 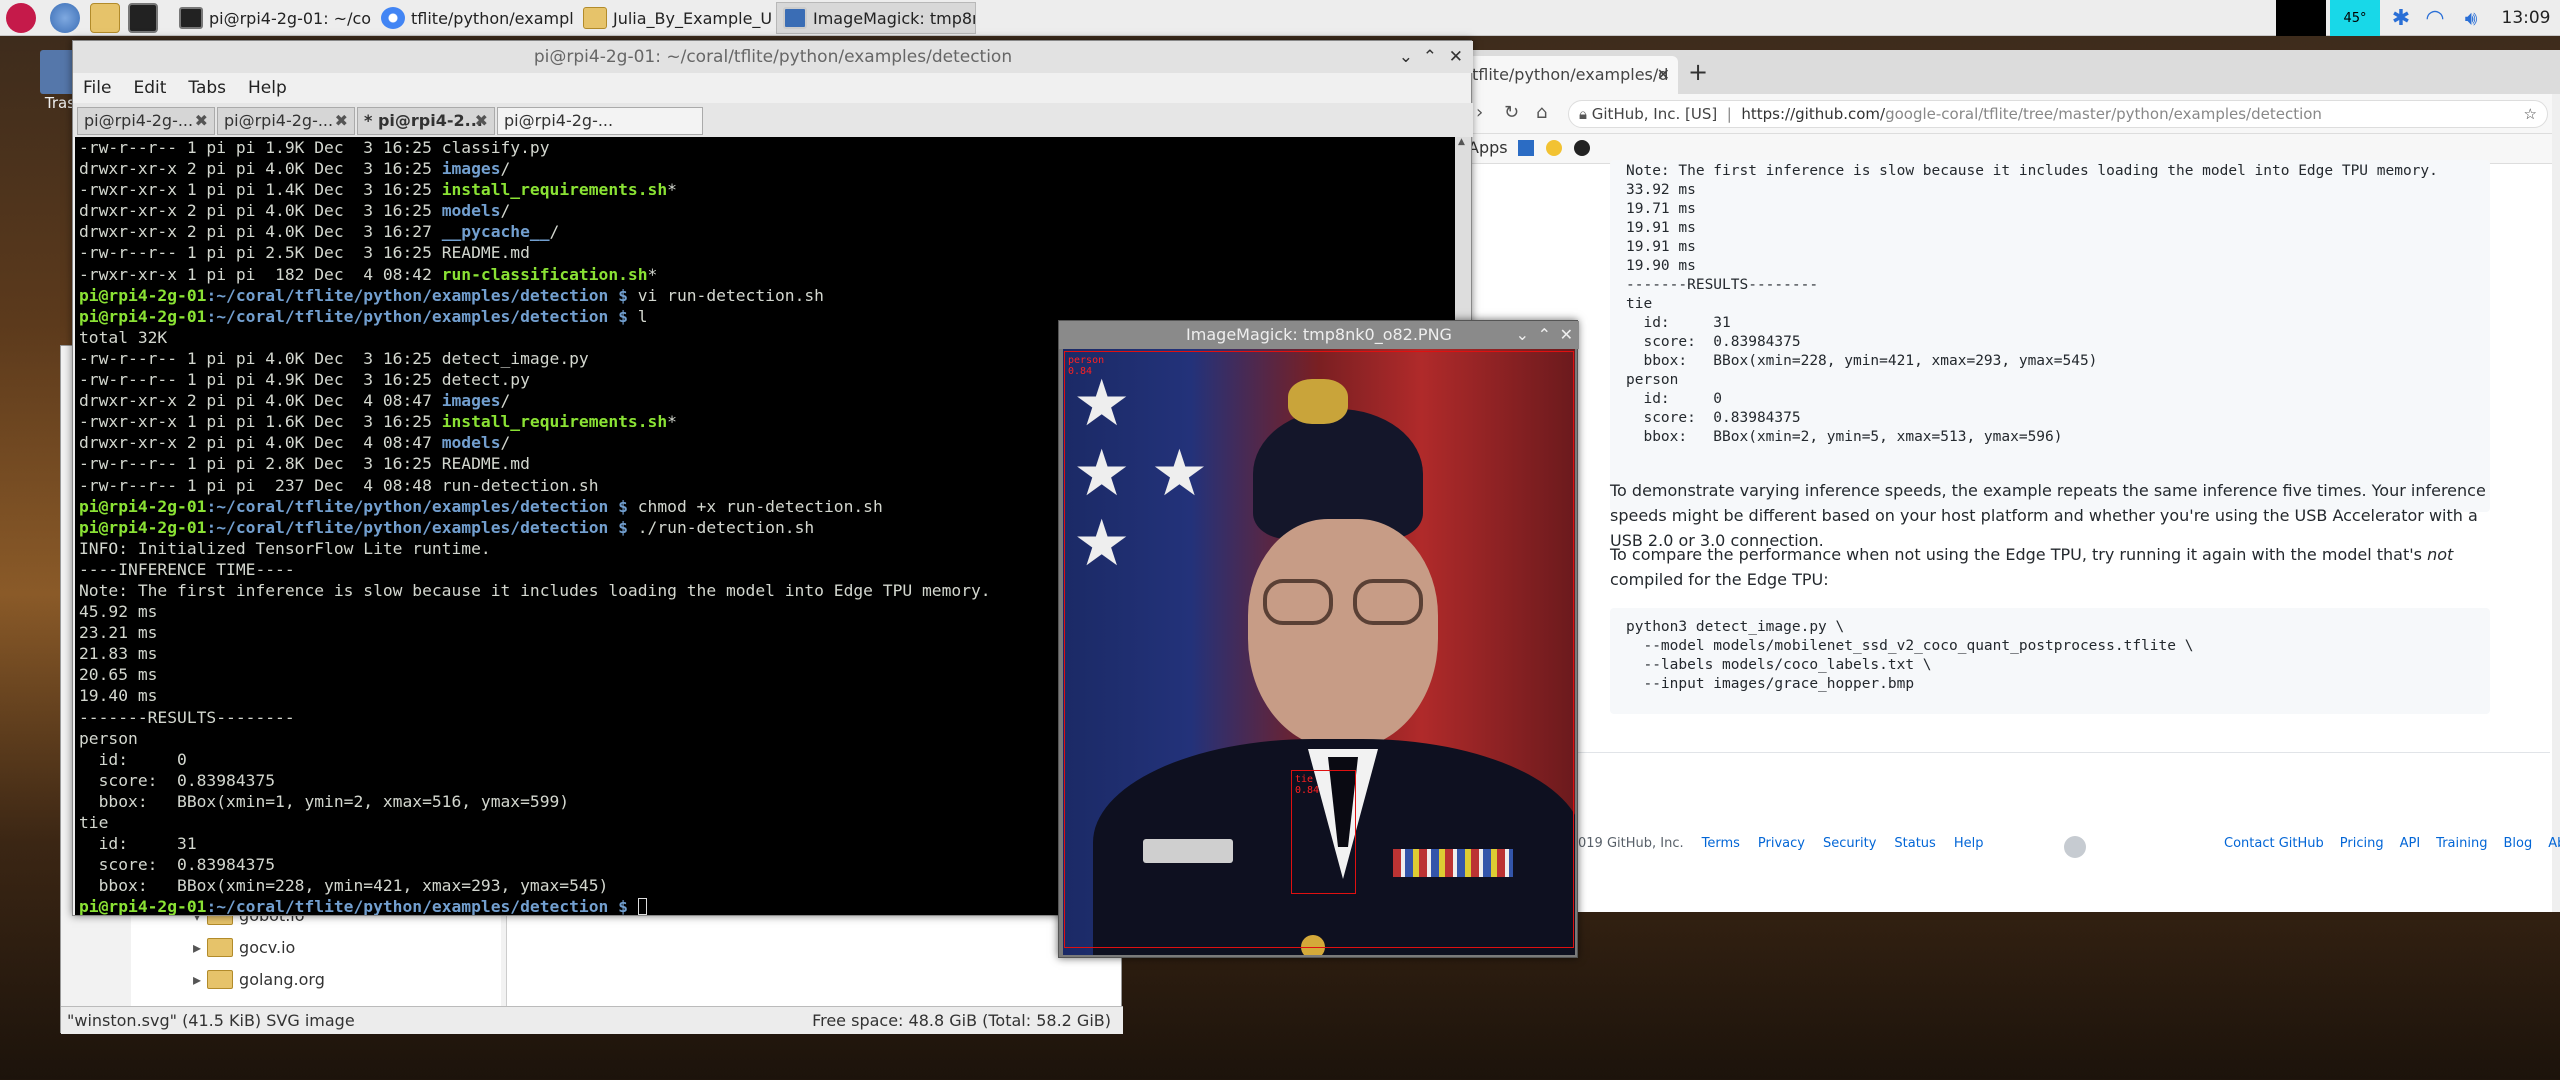 What do you see at coordinates (138, 844) in the screenshot?
I see `output-text: id: 31` at bounding box center [138, 844].